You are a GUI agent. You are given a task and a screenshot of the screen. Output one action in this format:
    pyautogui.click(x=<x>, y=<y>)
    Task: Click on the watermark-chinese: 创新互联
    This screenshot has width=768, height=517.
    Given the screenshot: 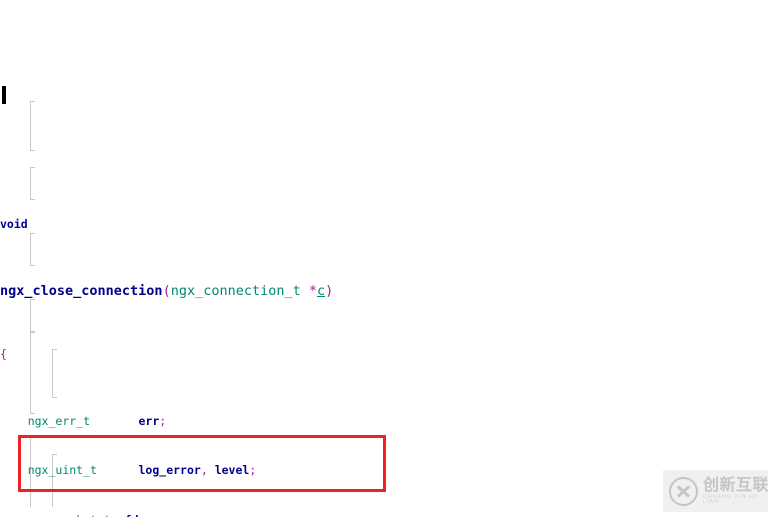 What is the action you would take?
    pyautogui.click(x=735, y=484)
    